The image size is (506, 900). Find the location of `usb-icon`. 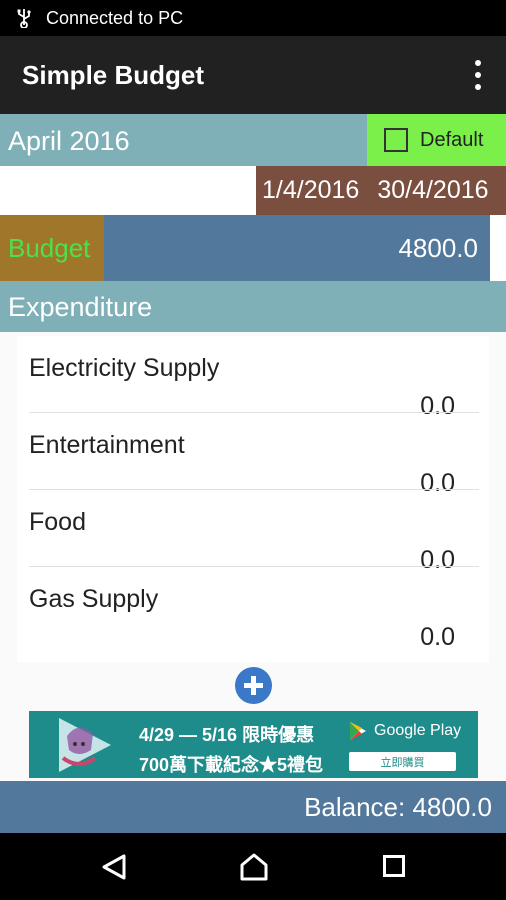

usb-icon is located at coordinates (26, 18).